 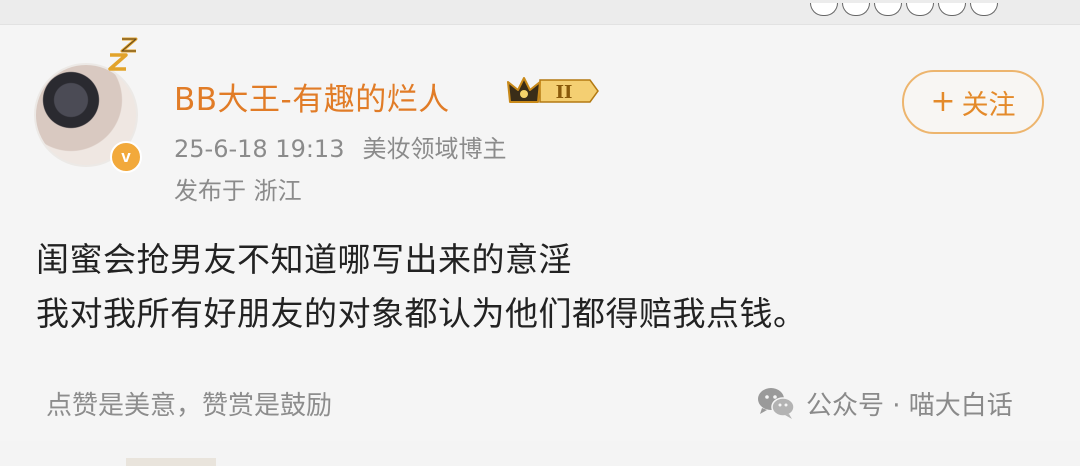 What do you see at coordinates (312, 96) in the screenshot?
I see `username: BB大王-有趣的烂人` at bounding box center [312, 96].